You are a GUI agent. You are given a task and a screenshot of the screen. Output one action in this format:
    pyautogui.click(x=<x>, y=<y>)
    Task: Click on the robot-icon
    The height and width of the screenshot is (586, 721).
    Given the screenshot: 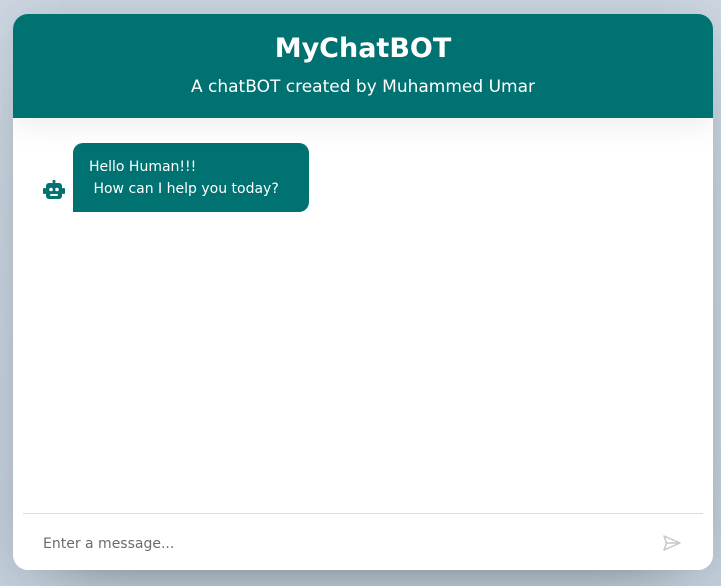 What is the action you would take?
    pyautogui.click(x=54, y=190)
    